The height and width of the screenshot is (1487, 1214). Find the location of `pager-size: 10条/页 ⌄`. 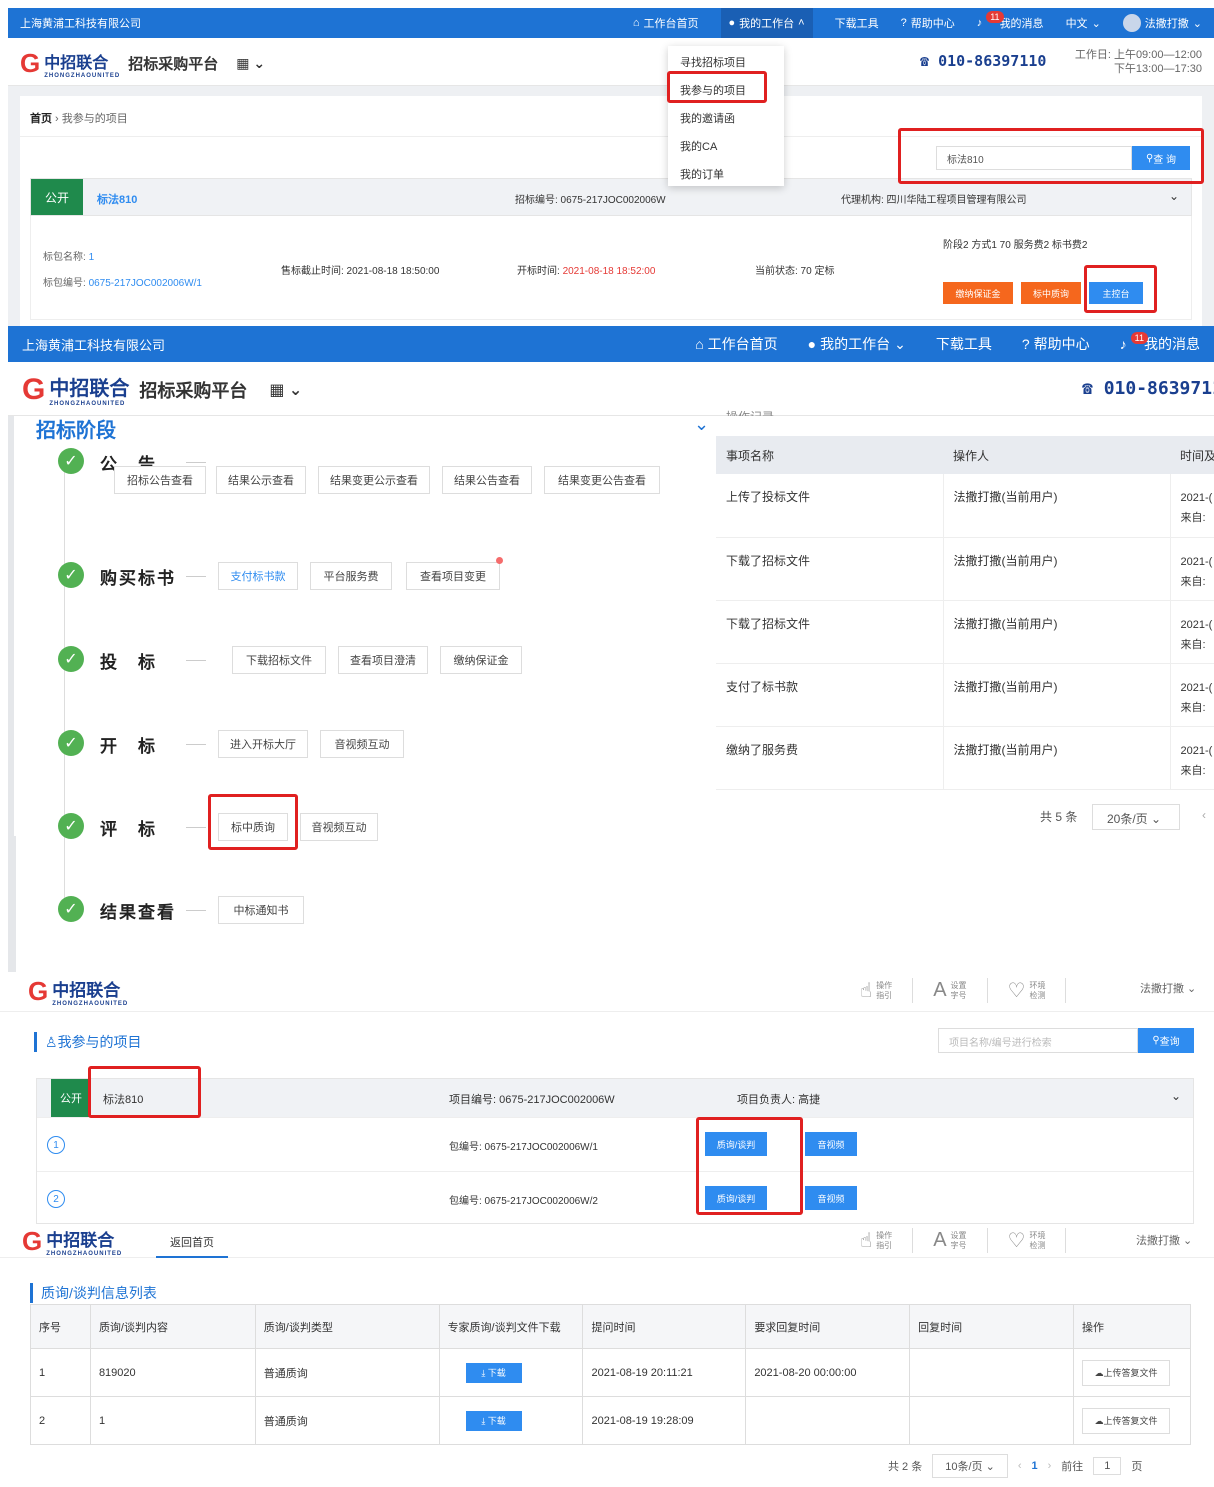

pager-size: 10条/页 ⌄ is located at coordinates (970, 1466).